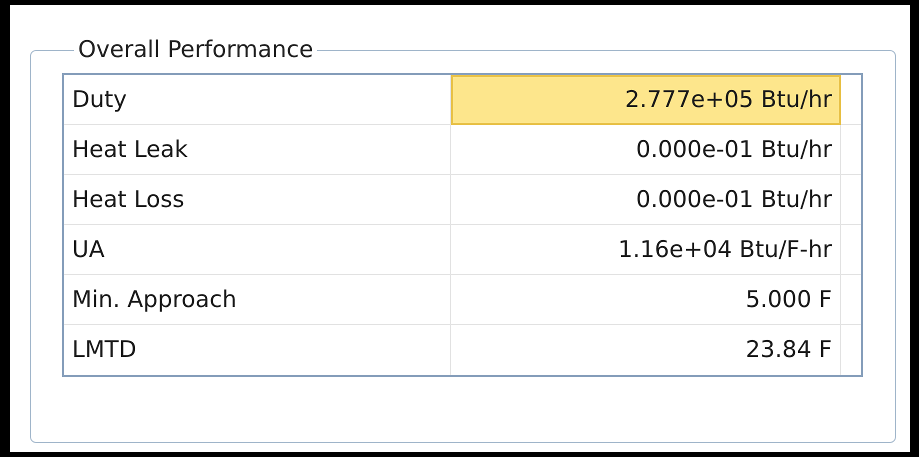 This screenshot has width=919, height=457. Describe the element at coordinates (257, 200) in the screenshot. I see `row-label: Heat Loss` at that location.